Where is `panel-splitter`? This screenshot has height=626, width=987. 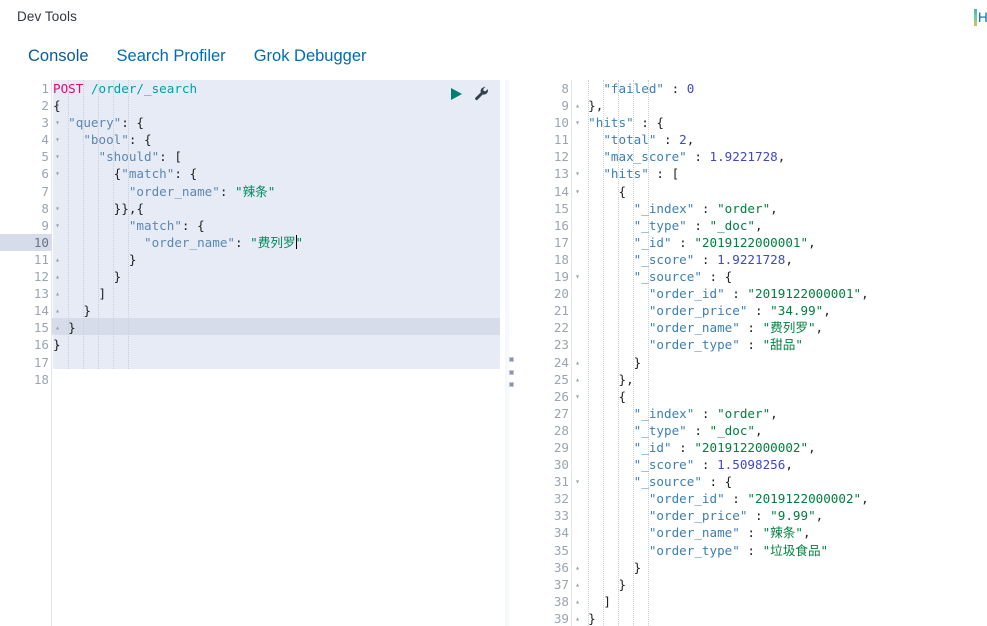
panel-splitter is located at coordinates (515, 353).